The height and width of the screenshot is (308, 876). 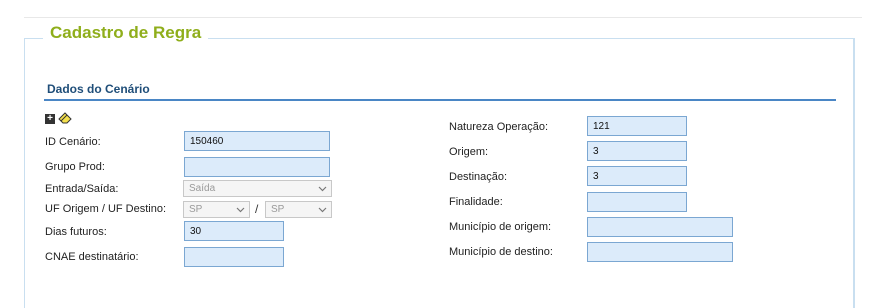 I want to click on section-title: Dados do Cenário, so click(x=98, y=89).